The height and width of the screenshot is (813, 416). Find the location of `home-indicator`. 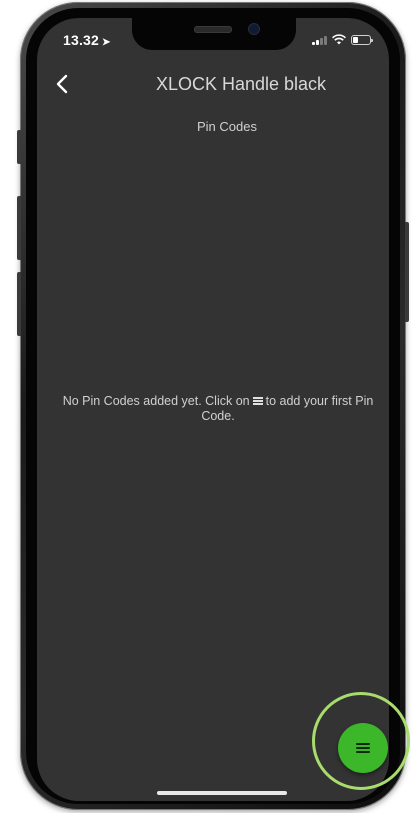

home-indicator is located at coordinates (222, 793).